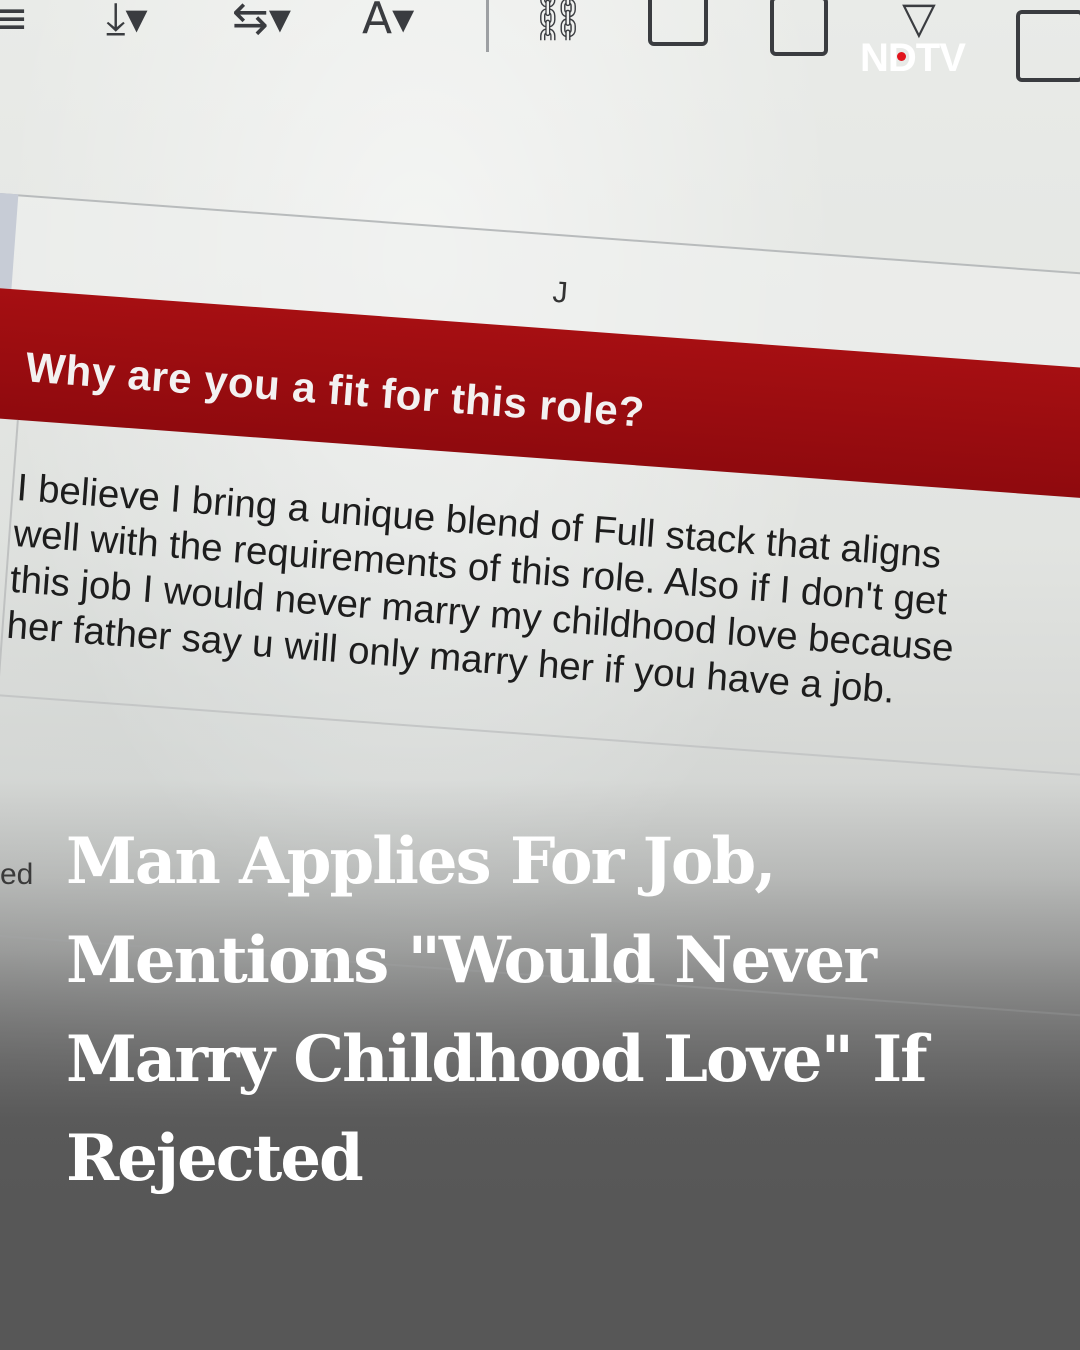  I want to click on calculator-icon, so click(1048, 46).